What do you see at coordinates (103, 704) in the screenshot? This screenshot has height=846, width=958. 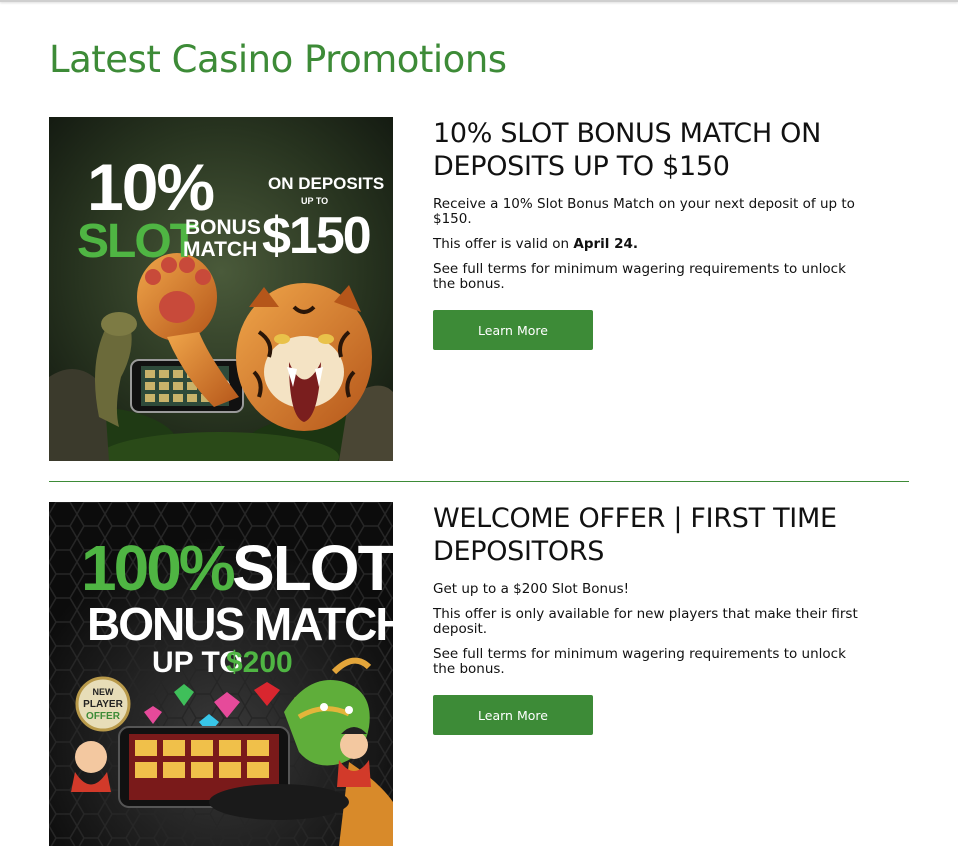 I see `badge-player: PLAYER` at bounding box center [103, 704].